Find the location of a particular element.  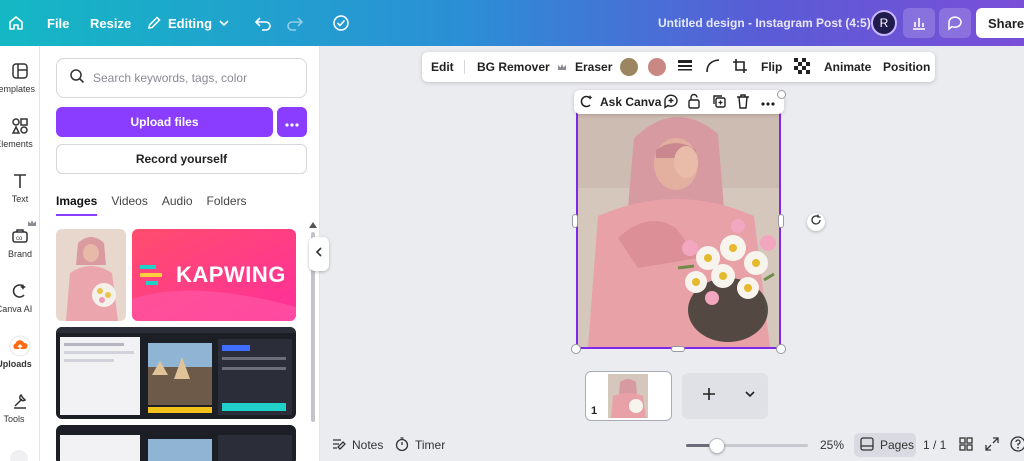

record-yourself-button: Record yourself is located at coordinates (181, 159).